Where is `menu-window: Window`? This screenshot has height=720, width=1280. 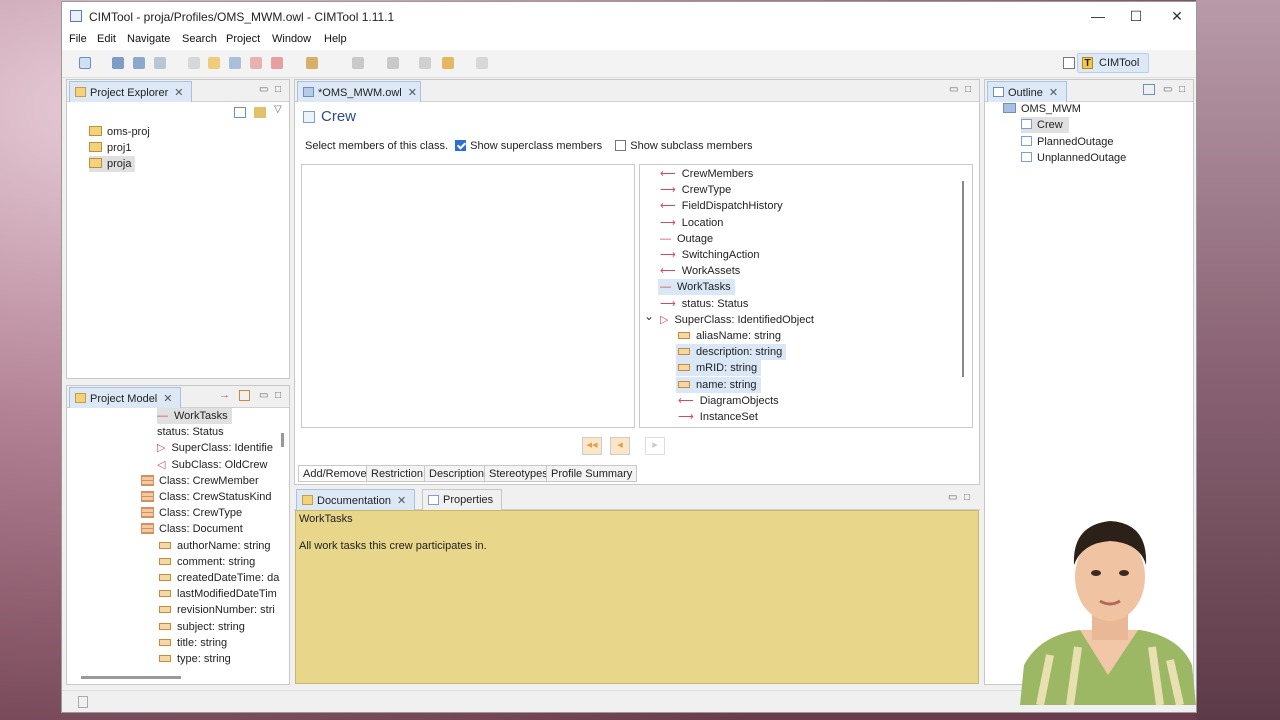 menu-window: Window is located at coordinates (291, 39).